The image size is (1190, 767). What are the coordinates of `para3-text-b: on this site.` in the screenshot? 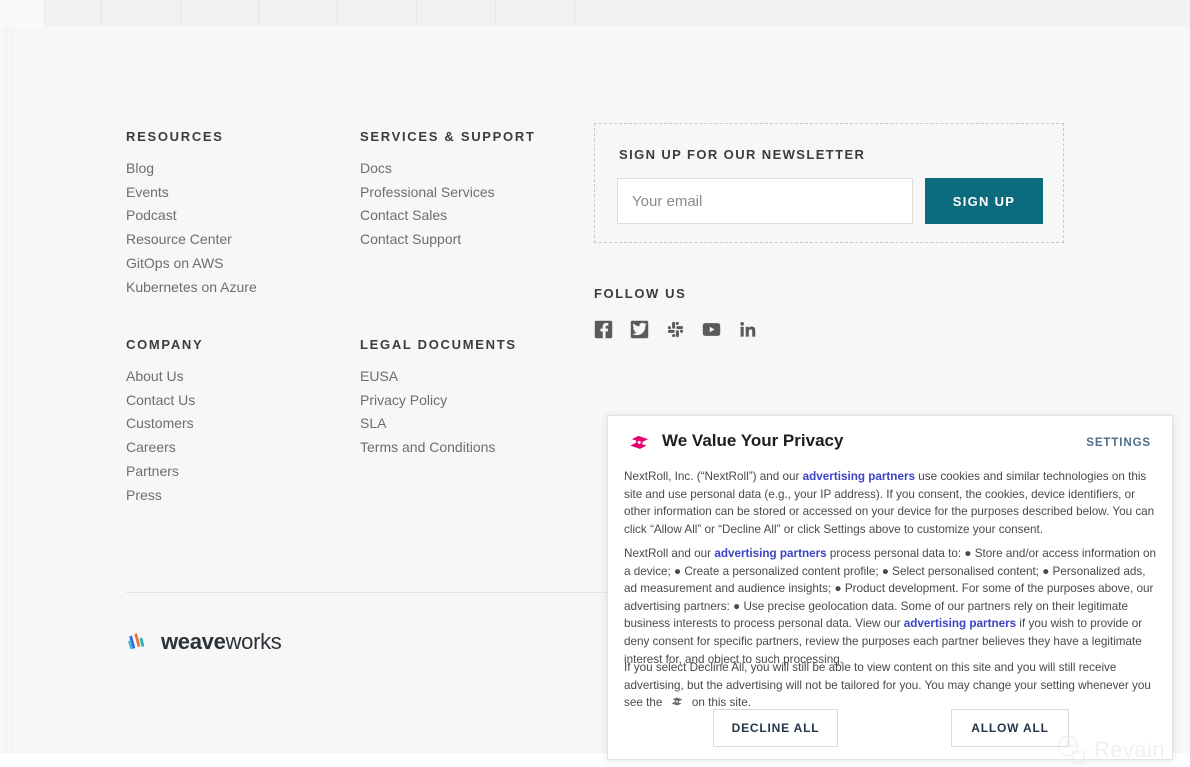 It's located at (719, 703).